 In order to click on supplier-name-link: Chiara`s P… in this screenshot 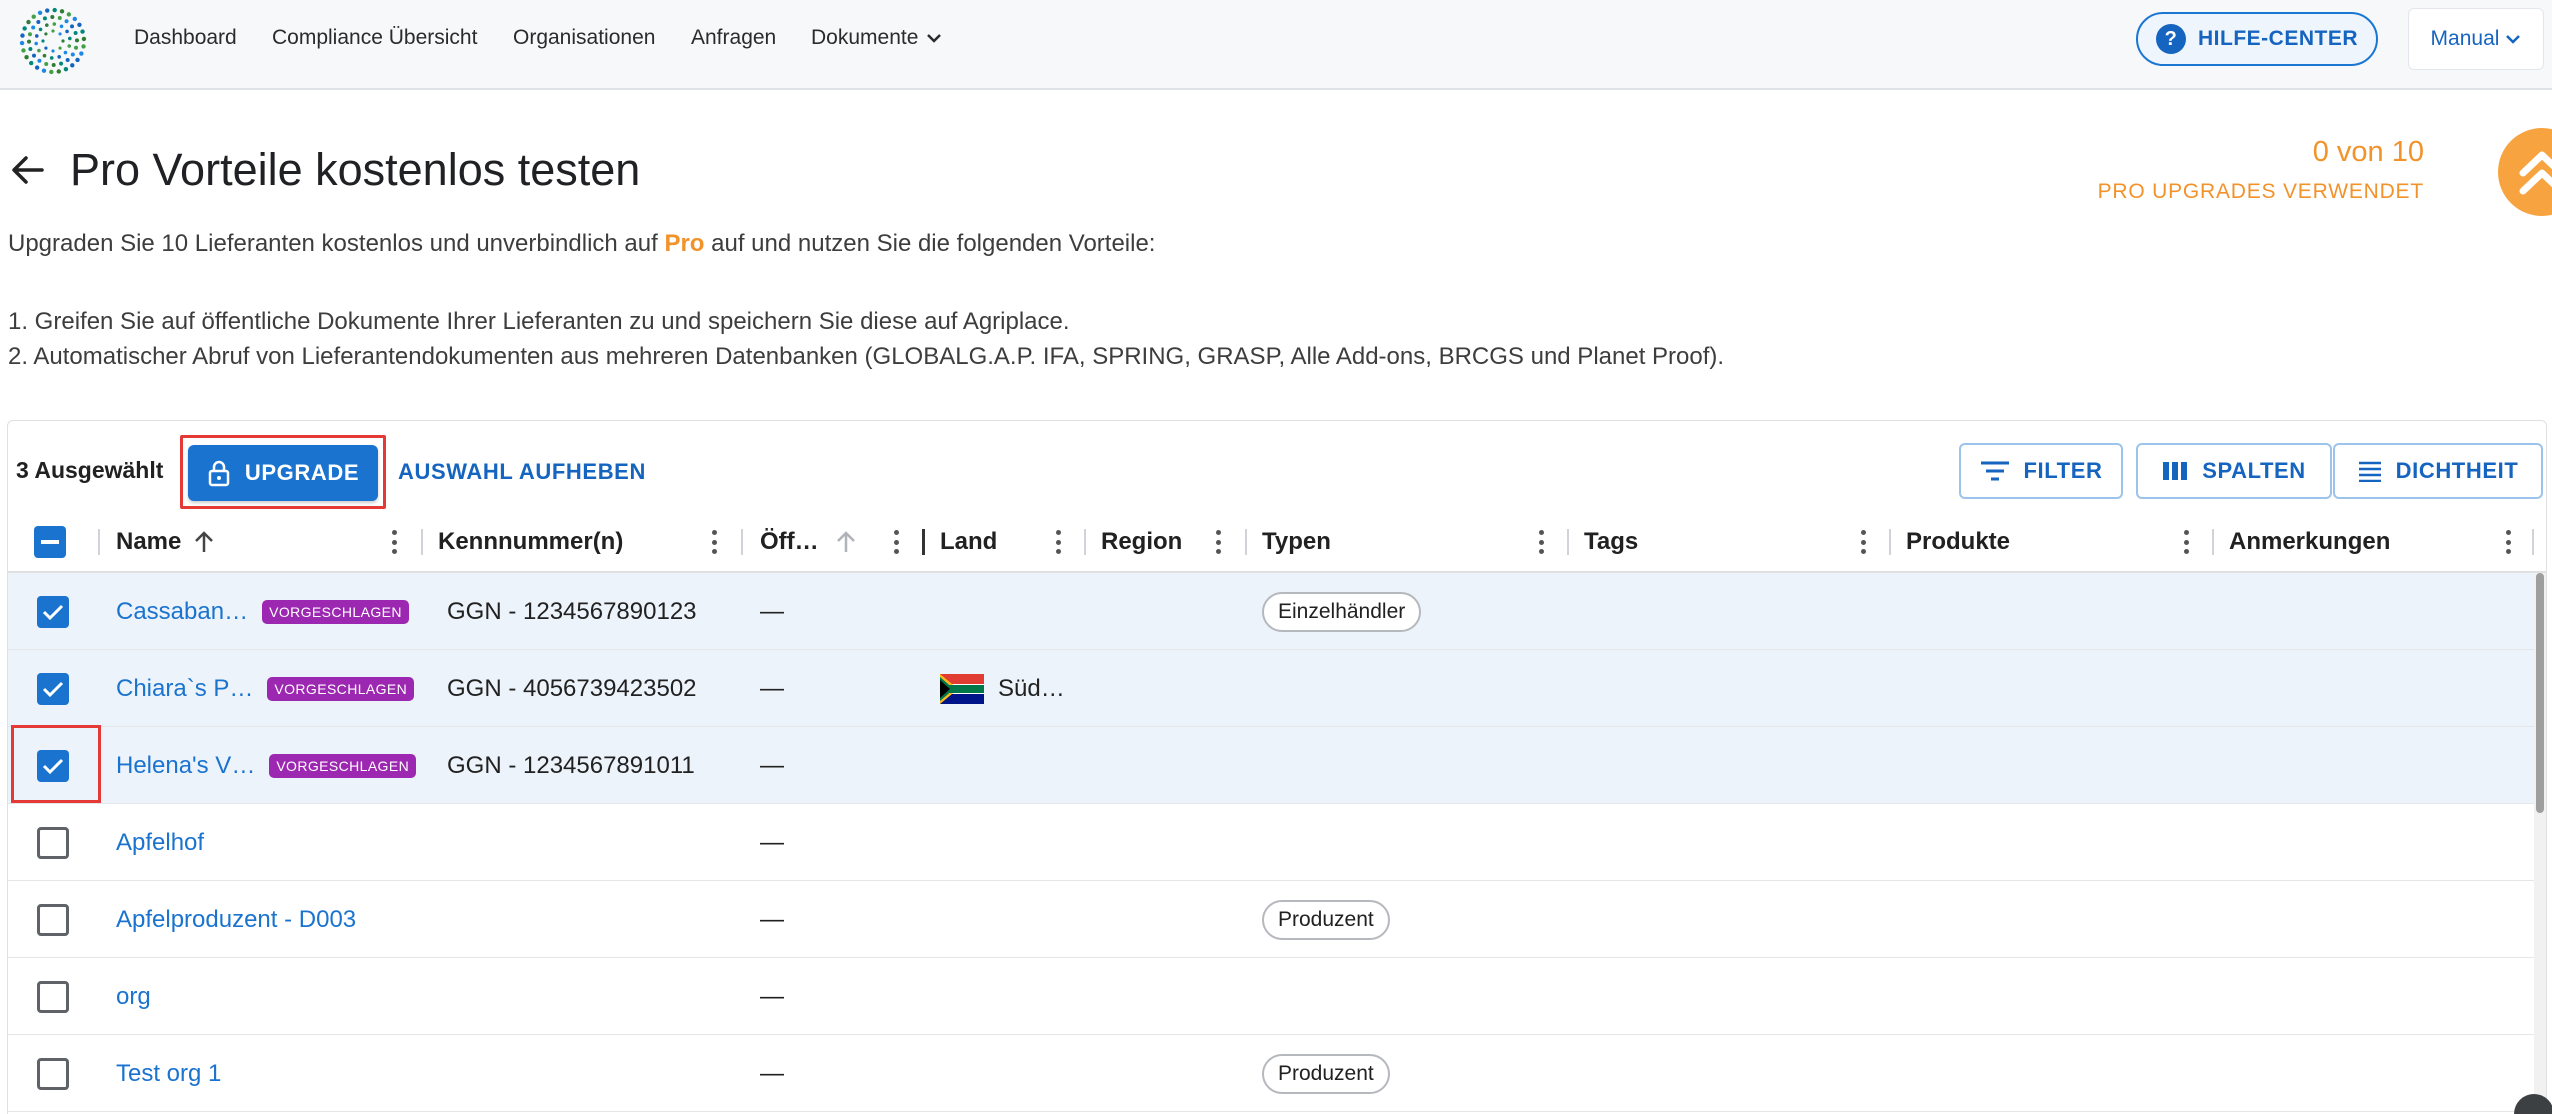, I will do `click(184, 689)`.